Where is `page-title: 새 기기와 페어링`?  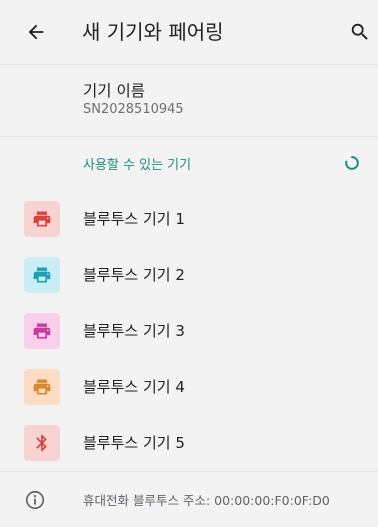 page-title: 새 기기와 페어링 is located at coordinates (153, 32).